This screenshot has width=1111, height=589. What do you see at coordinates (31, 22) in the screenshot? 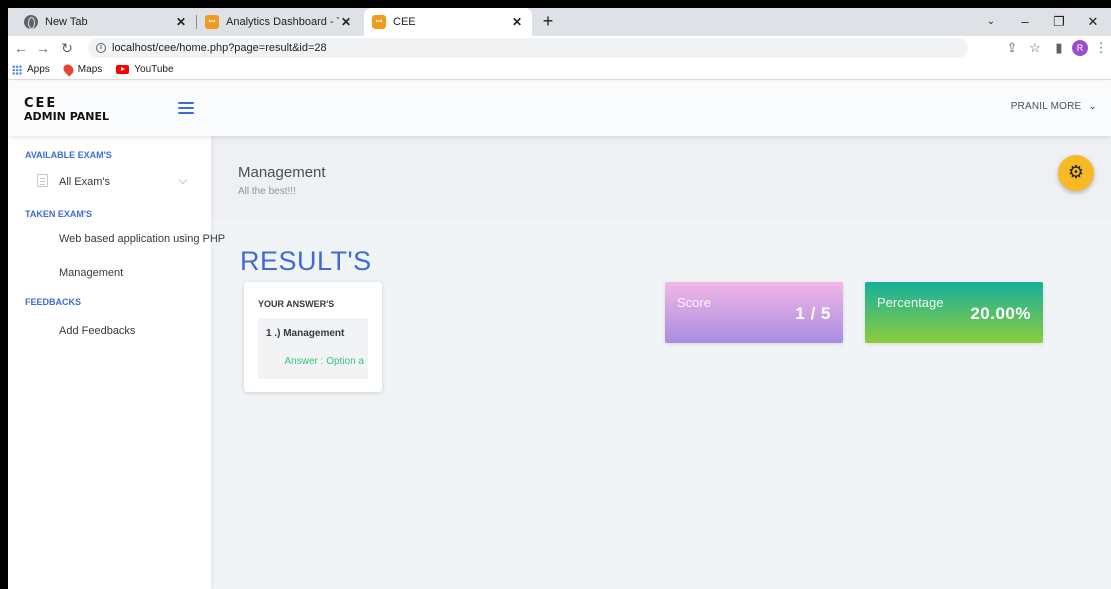
I see `chrome-globe-icon` at bounding box center [31, 22].